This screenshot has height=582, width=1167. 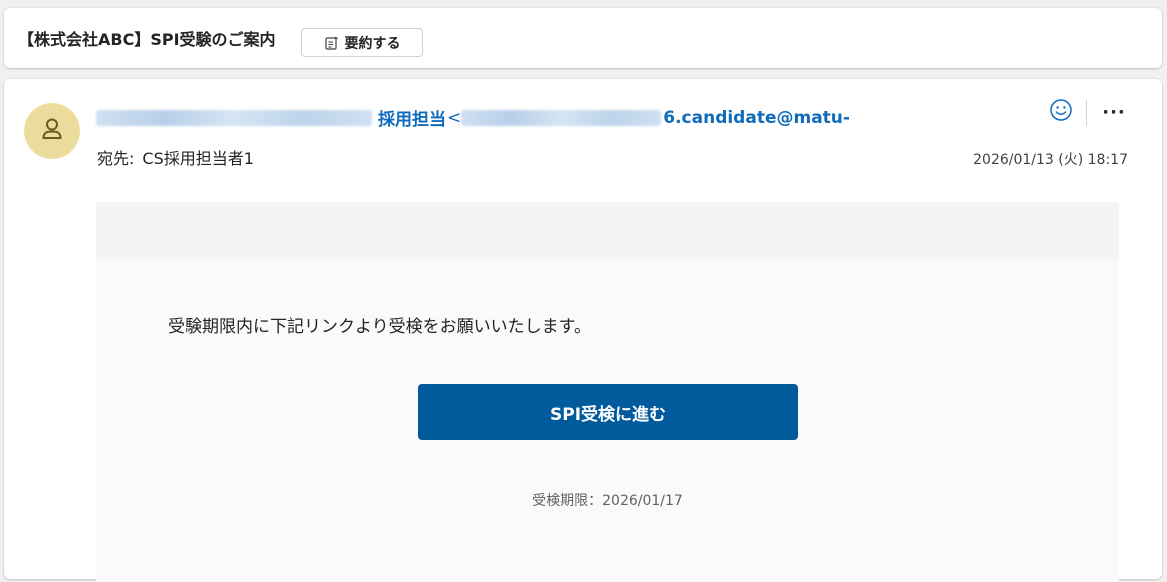 I want to click on sender-role: 採用担当, so click(x=412, y=120).